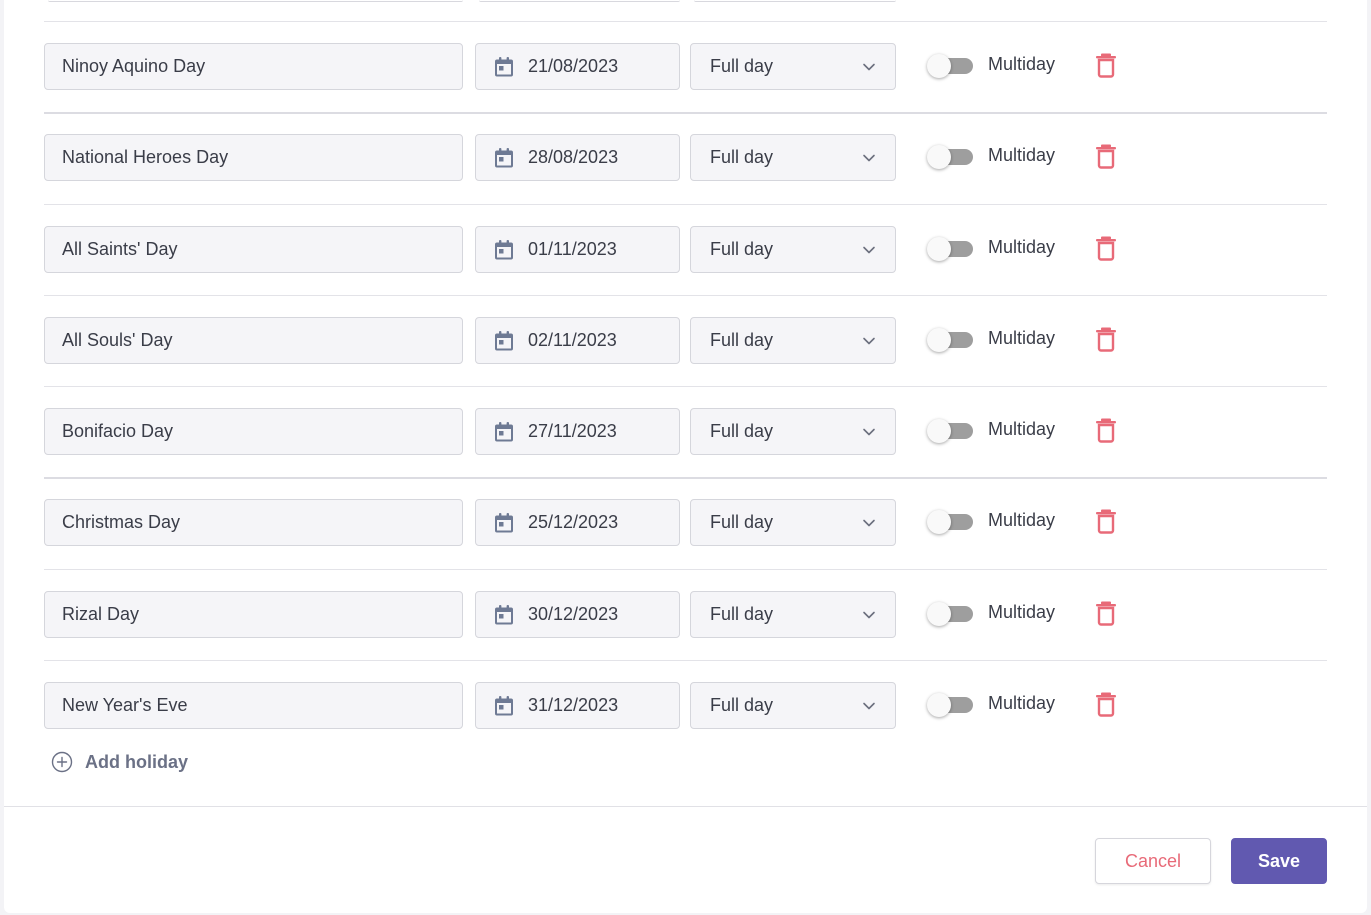 Image resolution: width=1371 pixels, height=915 pixels. What do you see at coordinates (685, 271) in the screenshot?
I see `holiday-row: 01/11/2023 Full day Multiday` at bounding box center [685, 271].